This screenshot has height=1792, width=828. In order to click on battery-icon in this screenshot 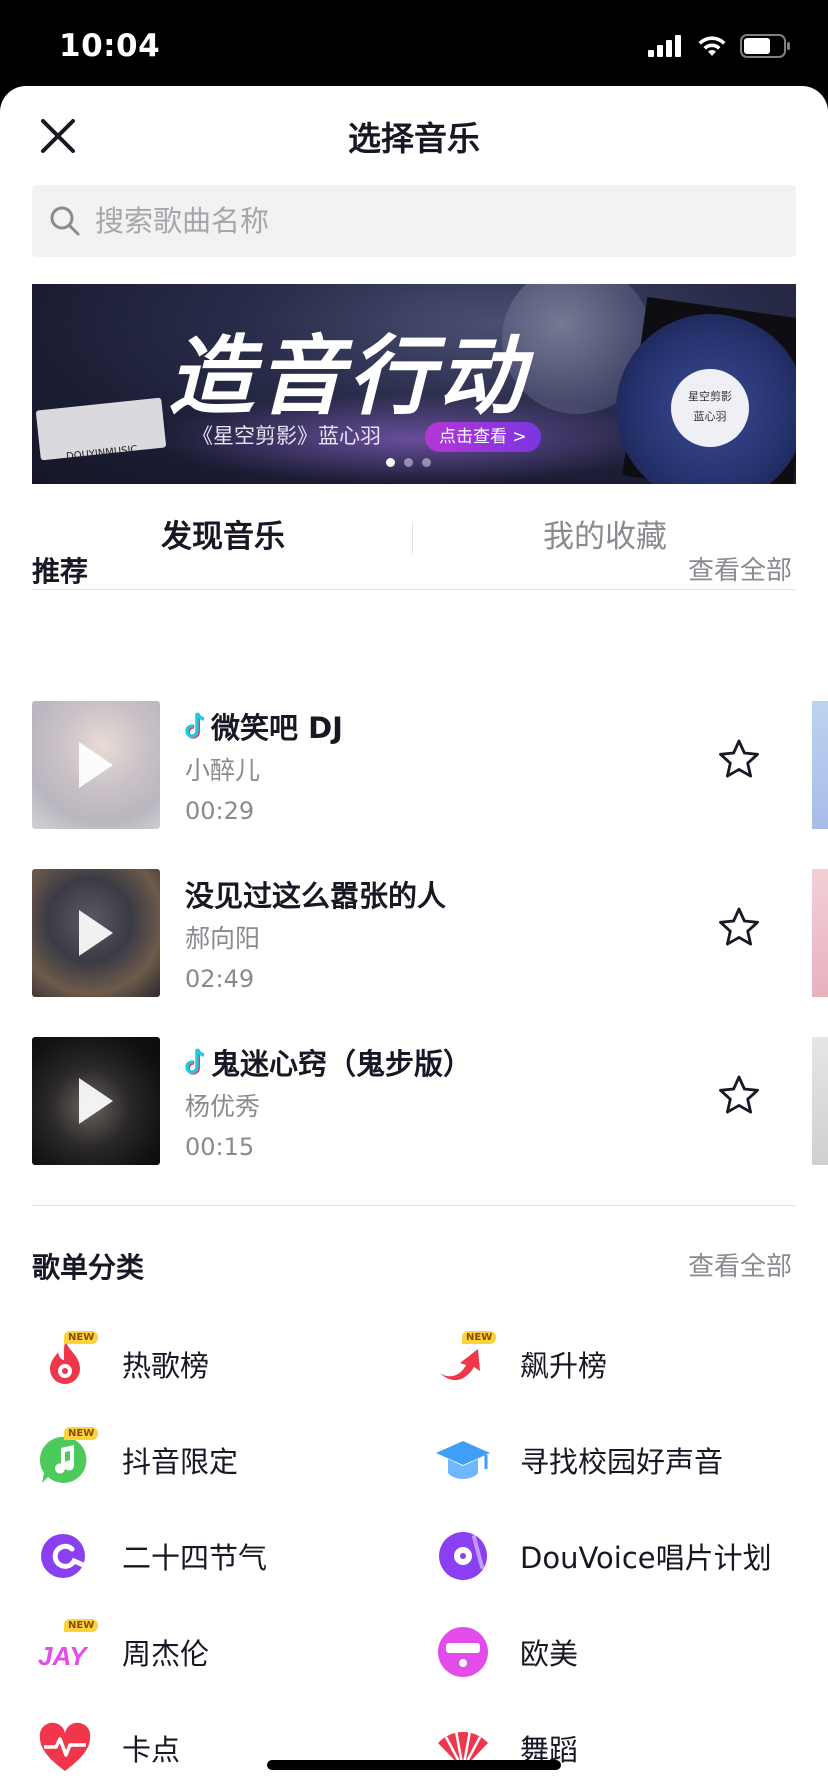, I will do `click(765, 46)`.